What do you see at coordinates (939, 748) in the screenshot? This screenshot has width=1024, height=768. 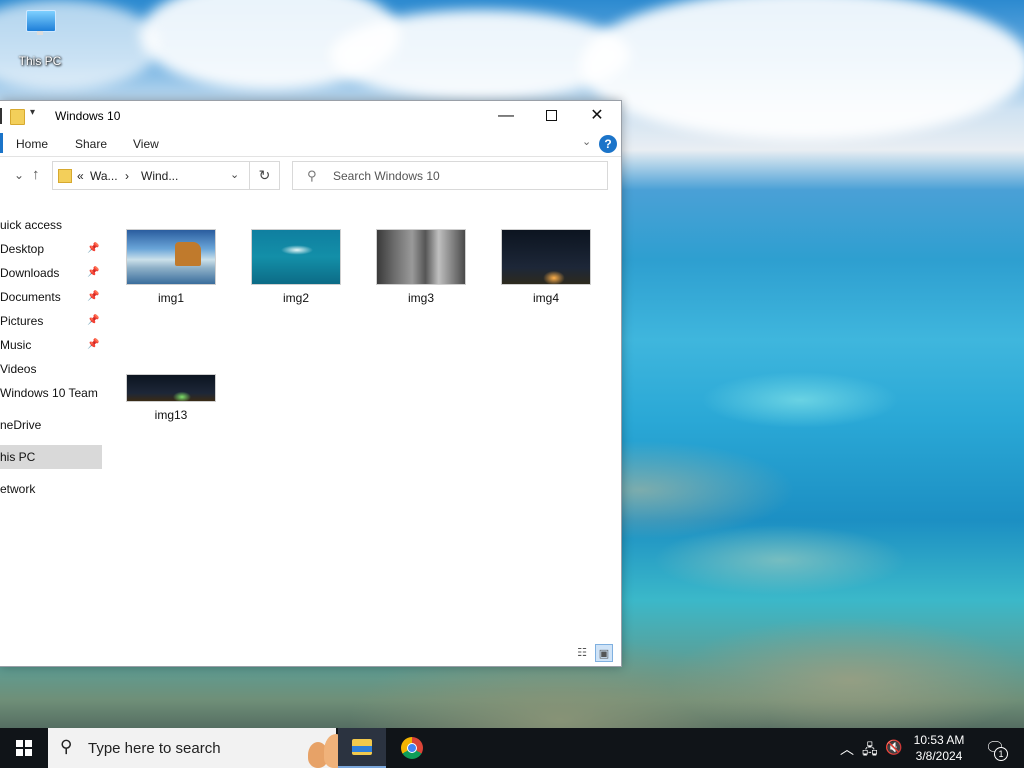 I see `clock: 10:53 AM 3/8/2024` at bounding box center [939, 748].